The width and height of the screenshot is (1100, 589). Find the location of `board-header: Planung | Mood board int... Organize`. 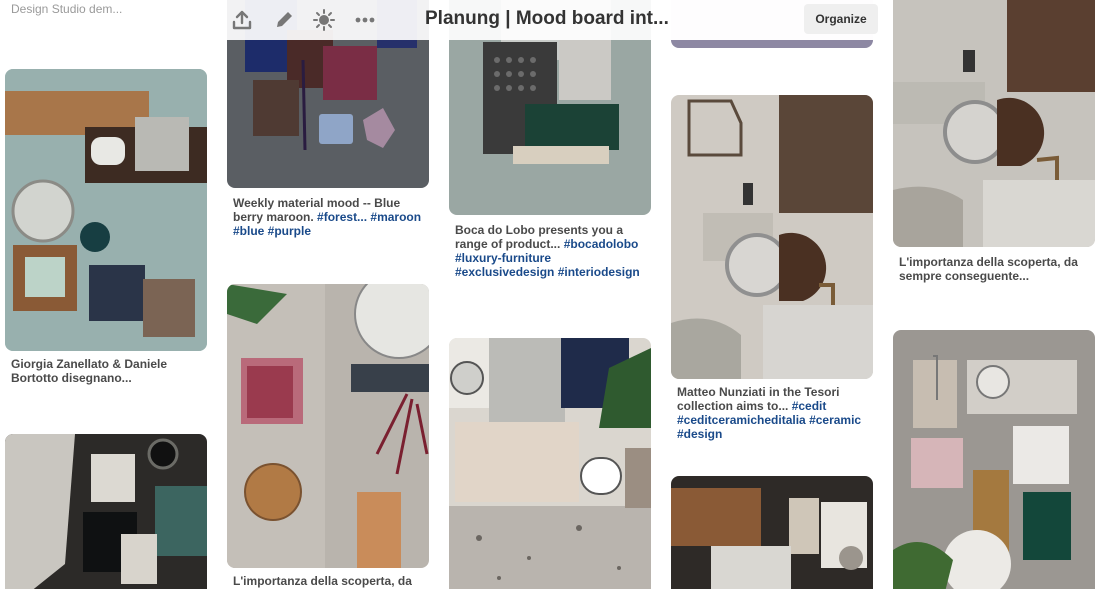

board-header: Planung | Mood board int... Organize is located at coordinates (547, 20).